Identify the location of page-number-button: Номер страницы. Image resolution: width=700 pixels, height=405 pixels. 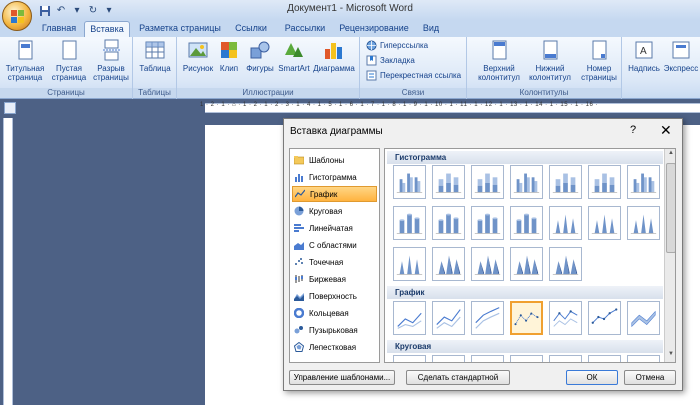
(599, 60).